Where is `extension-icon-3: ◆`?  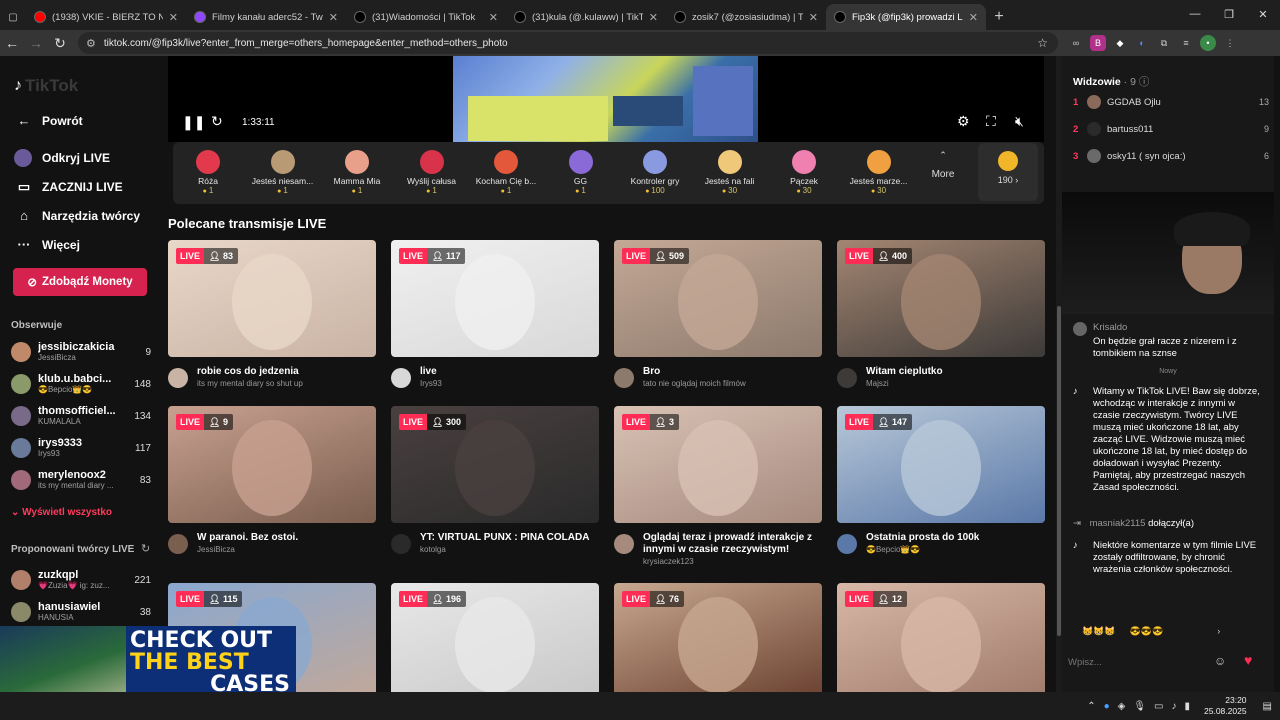
extension-icon-3: ◆ is located at coordinates (1120, 43).